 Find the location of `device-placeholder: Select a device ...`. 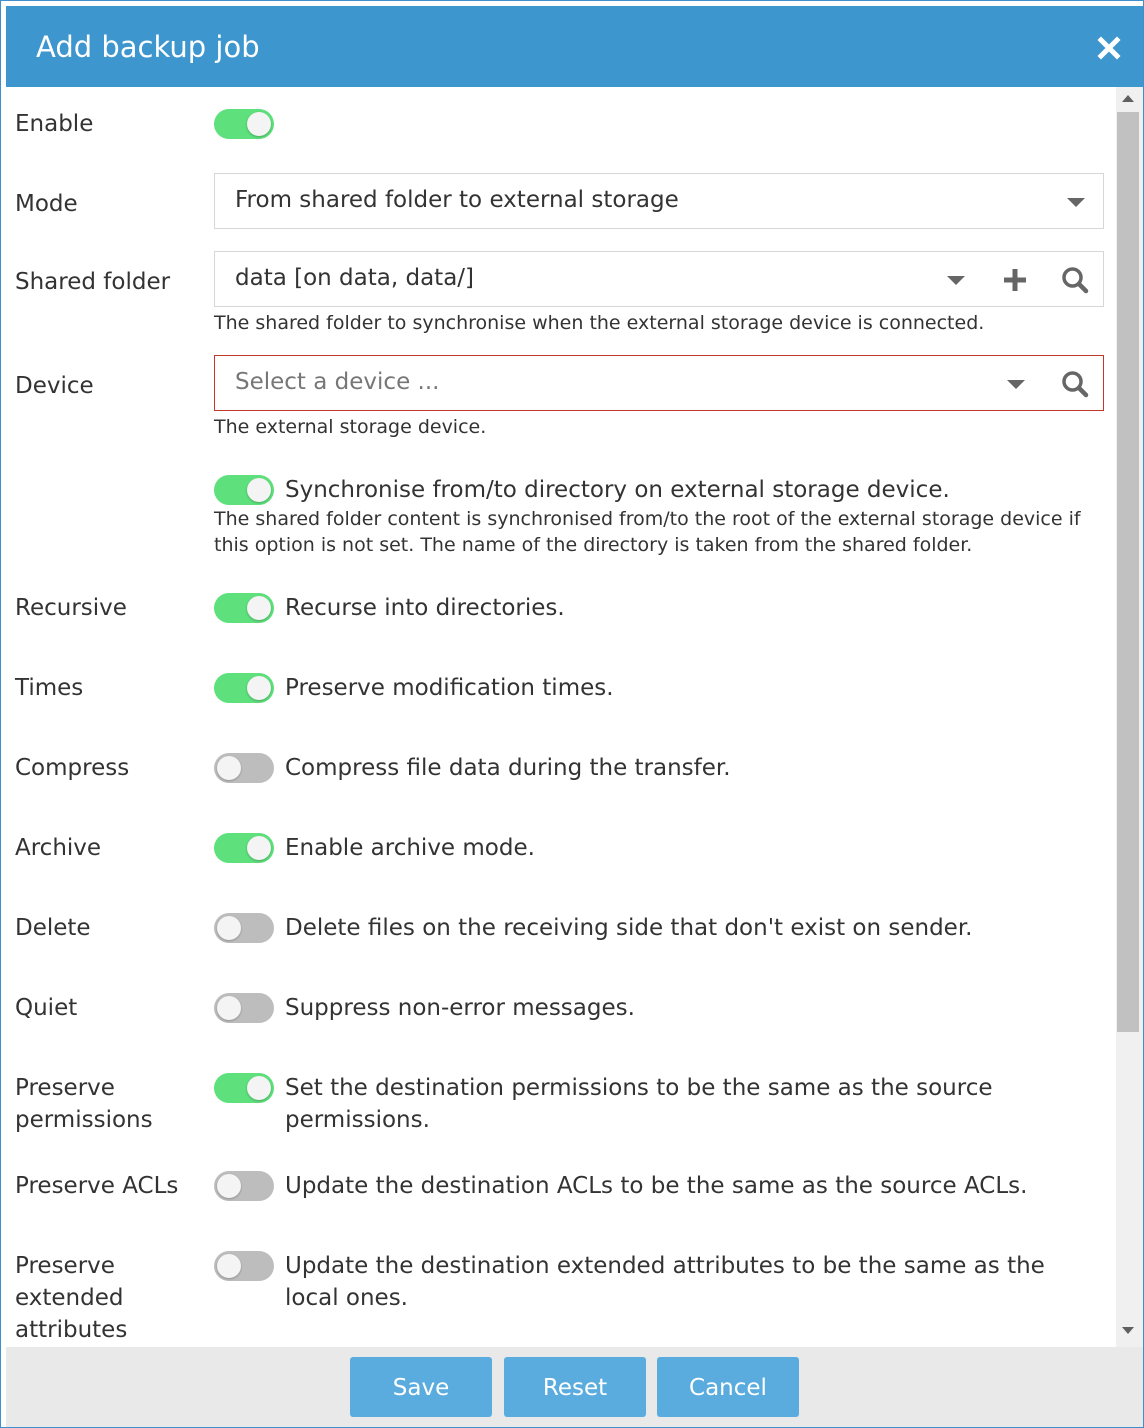

device-placeholder: Select a device ... is located at coordinates (337, 382).